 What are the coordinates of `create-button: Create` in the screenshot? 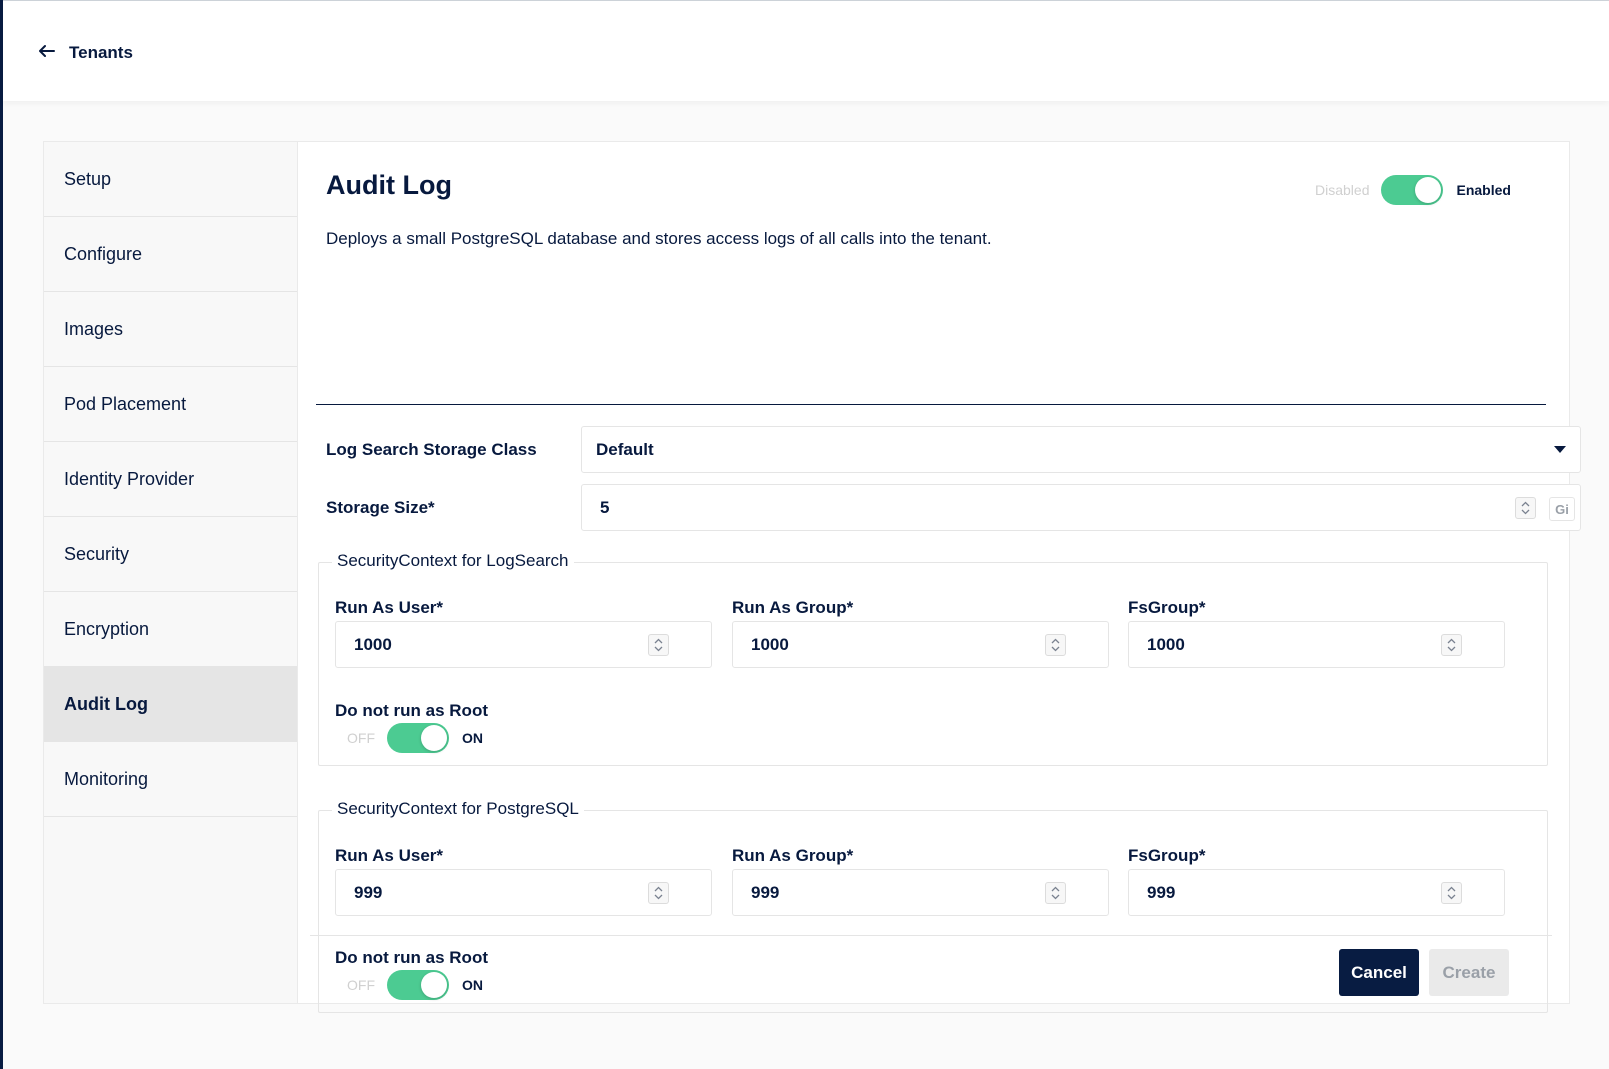 It's located at (1469, 972).